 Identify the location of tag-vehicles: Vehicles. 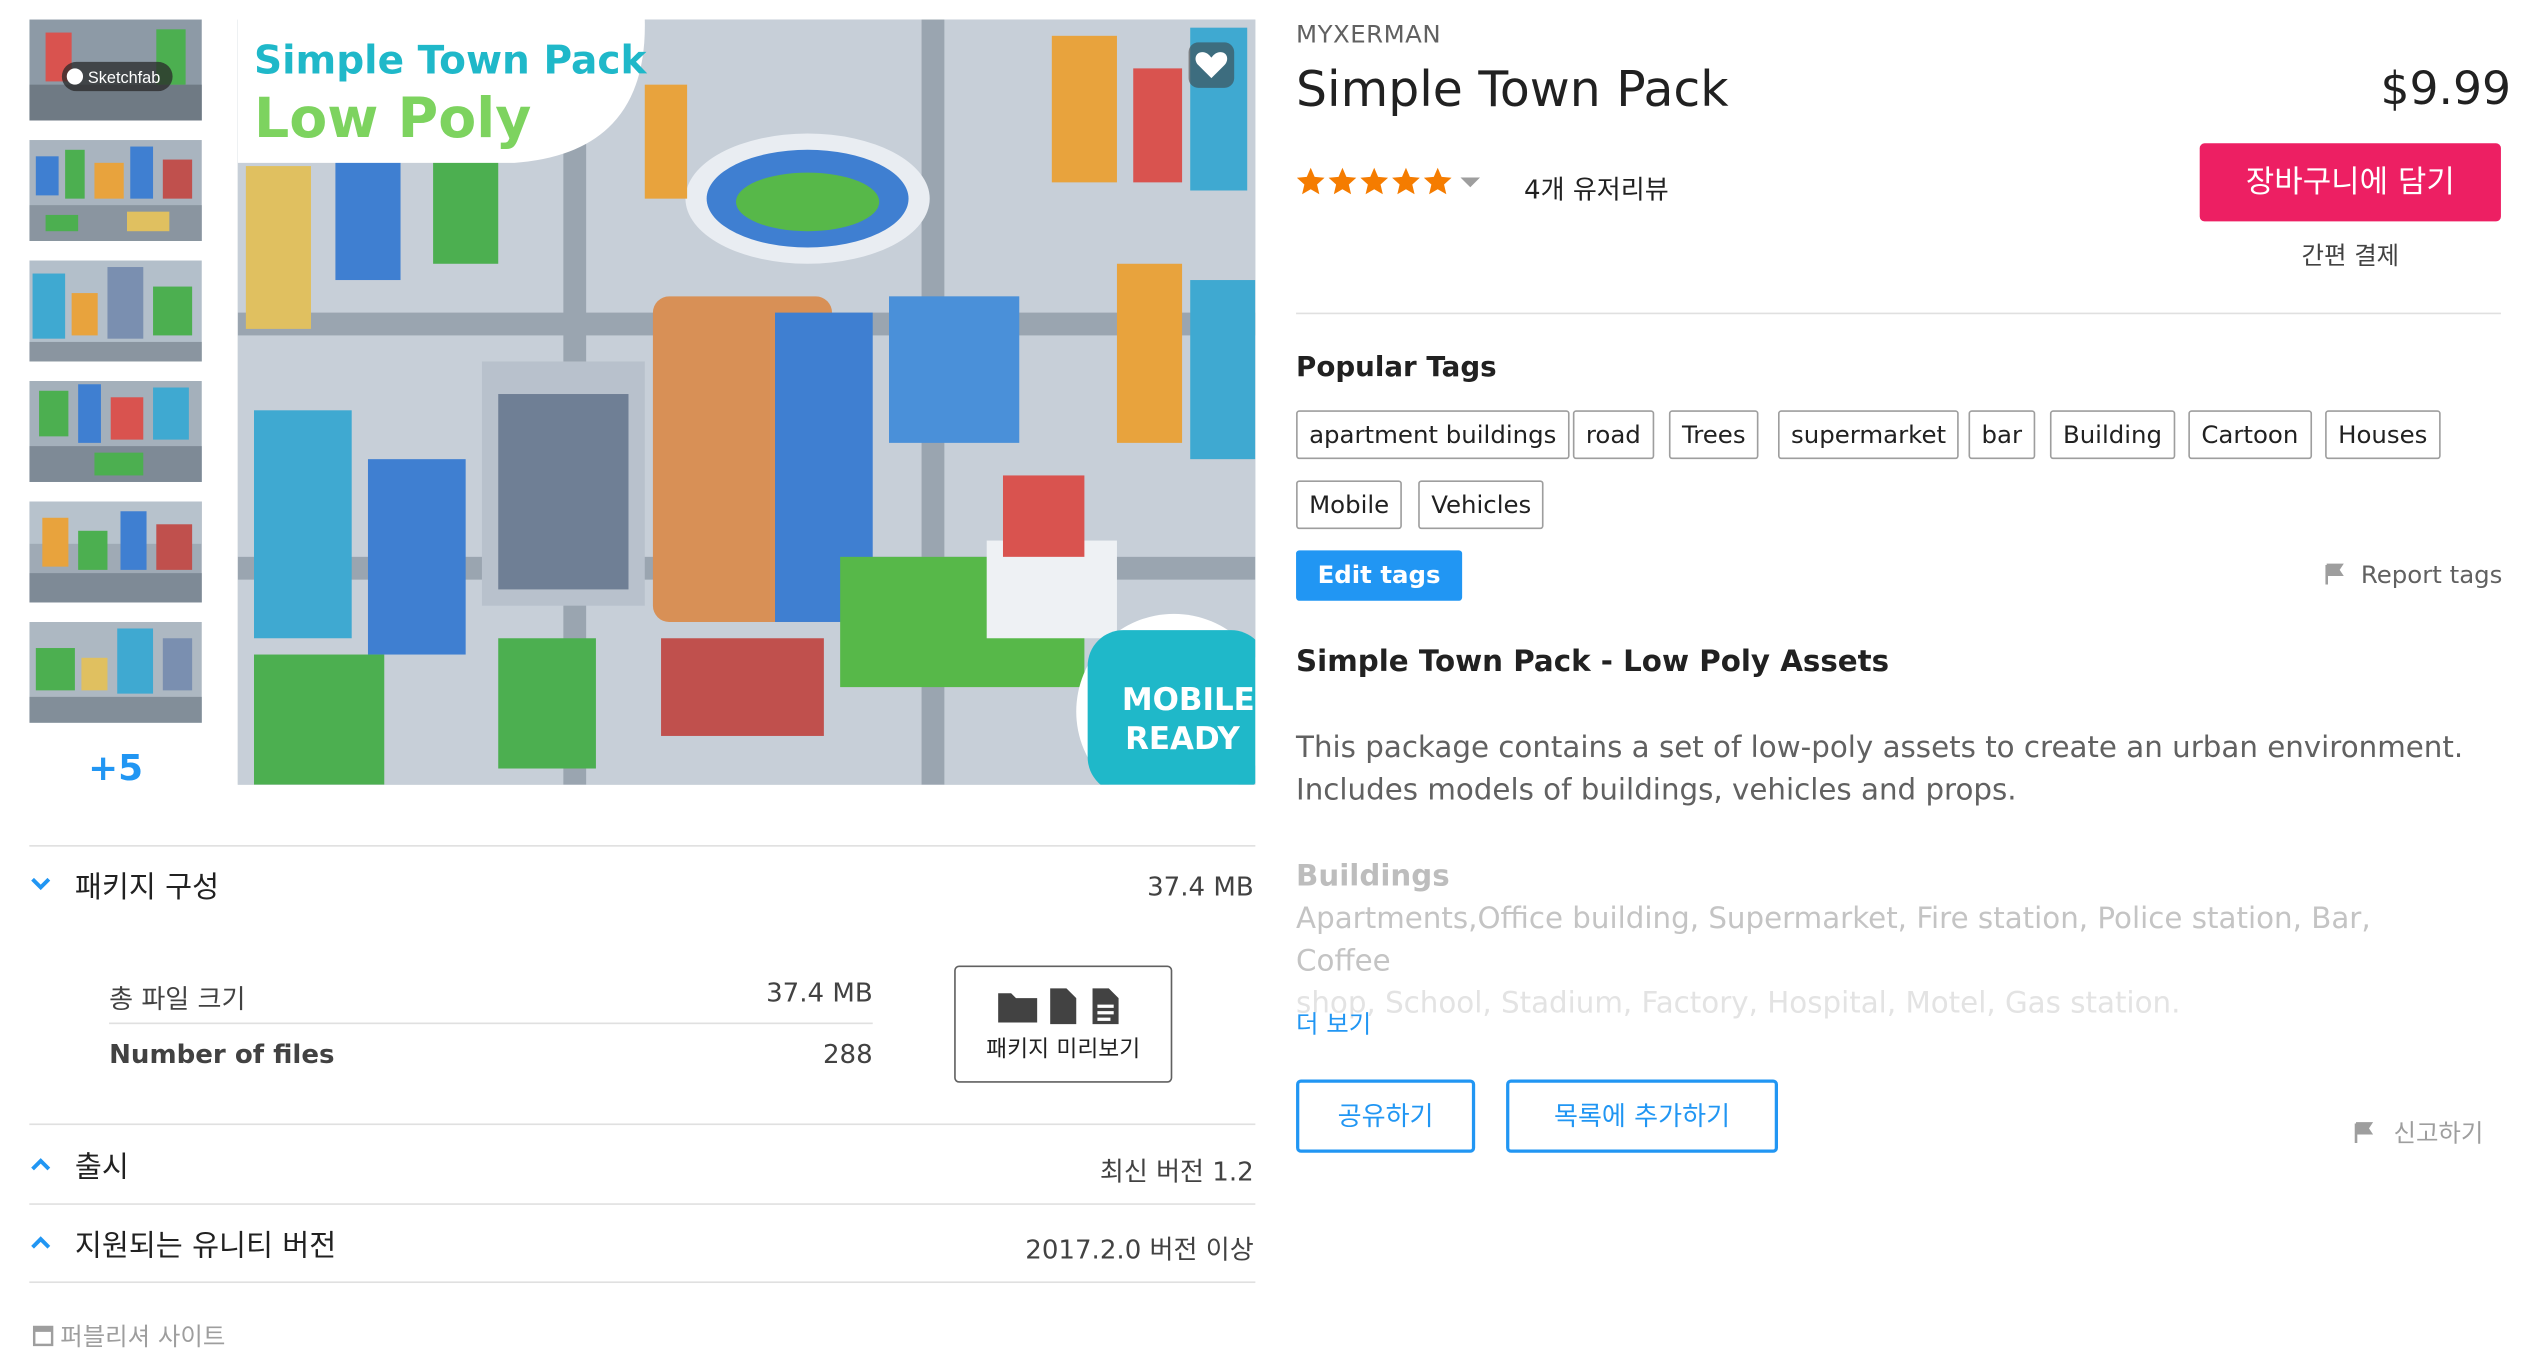
(1481, 505).